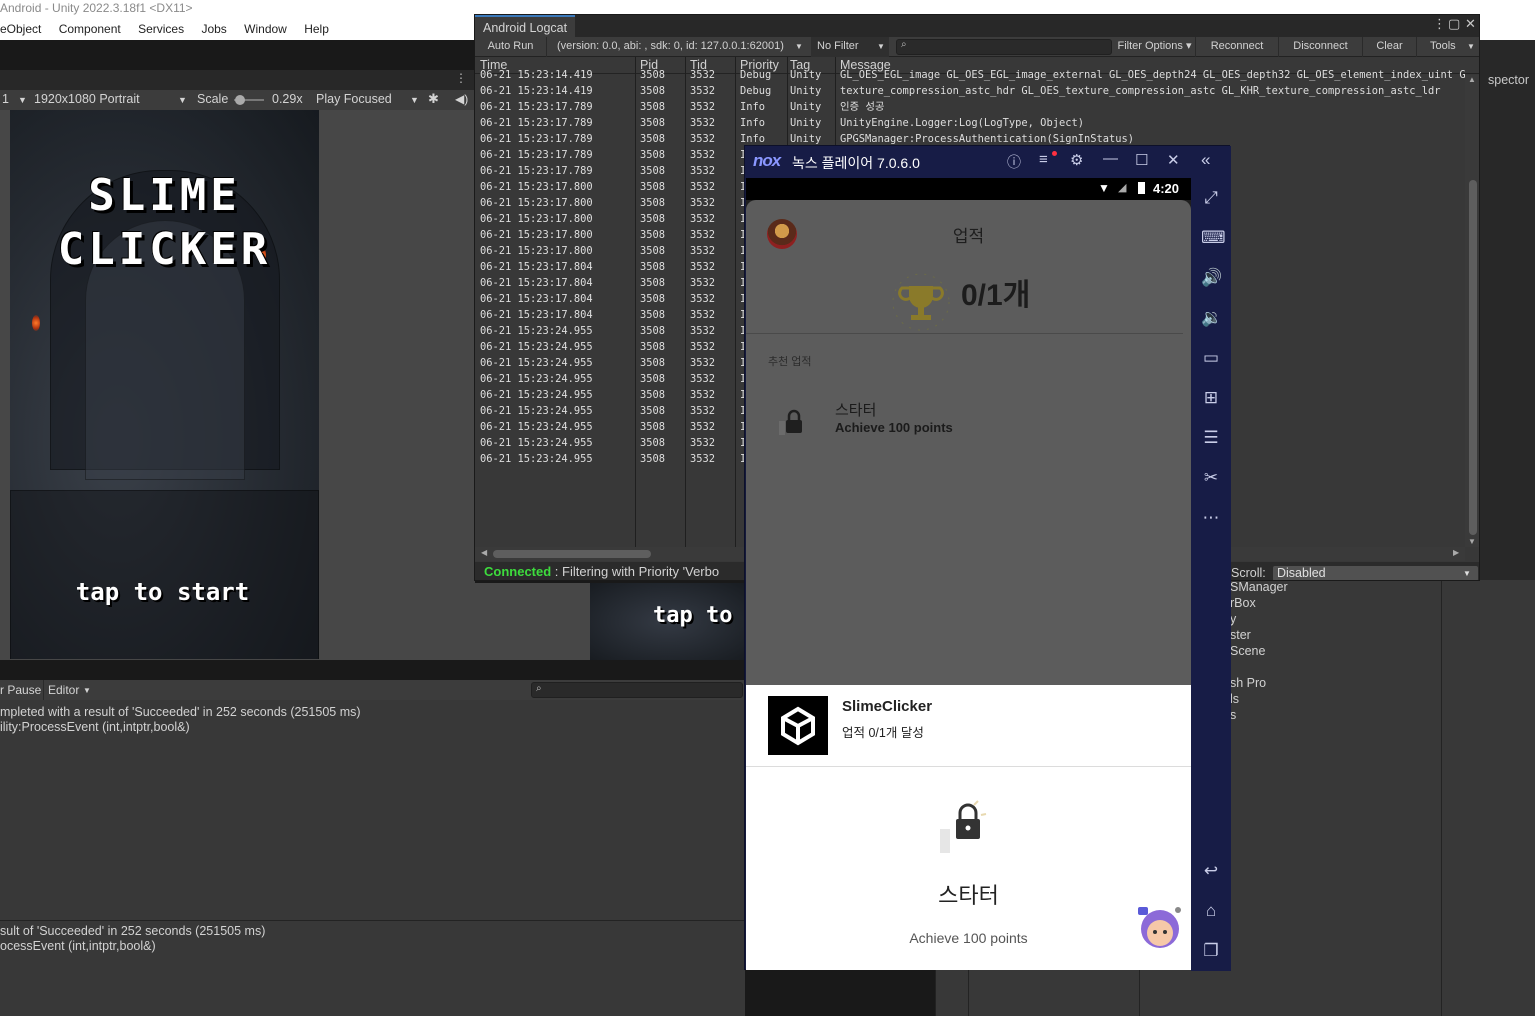 This screenshot has height=1016, width=1535. I want to click on clear-button: Clear, so click(1390, 47).